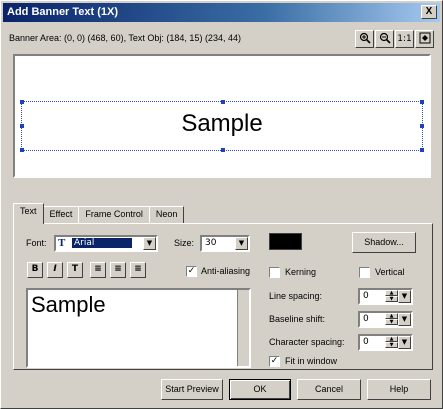 The width and height of the screenshot is (443, 409). I want to click on text-input-area: Sample, so click(138, 328).